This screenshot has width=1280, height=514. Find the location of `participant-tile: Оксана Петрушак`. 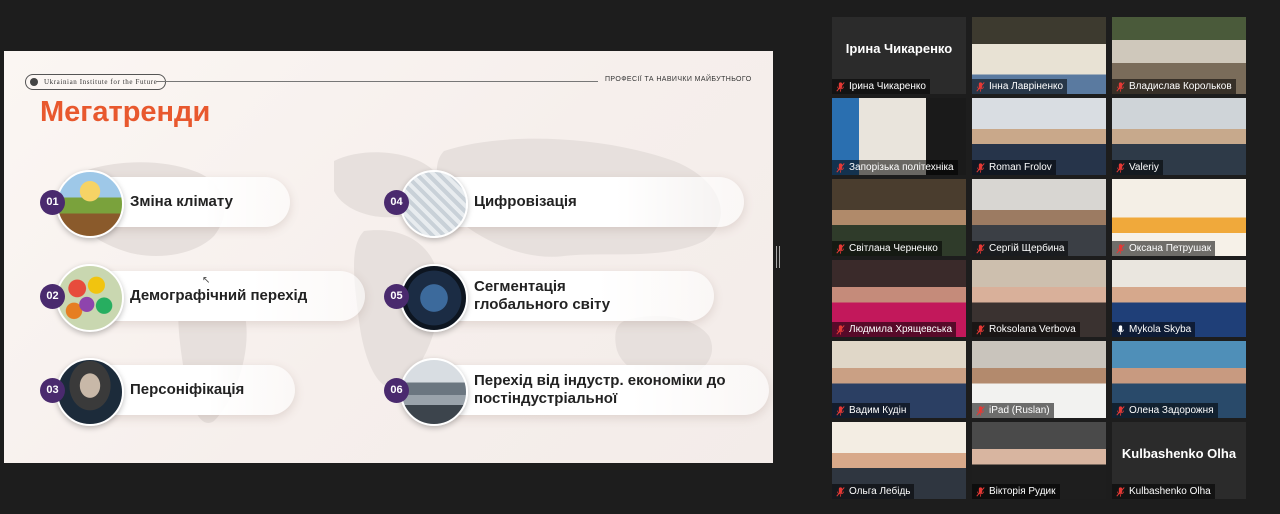

participant-tile: Оксана Петрушак is located at coordinates (1179, 217).